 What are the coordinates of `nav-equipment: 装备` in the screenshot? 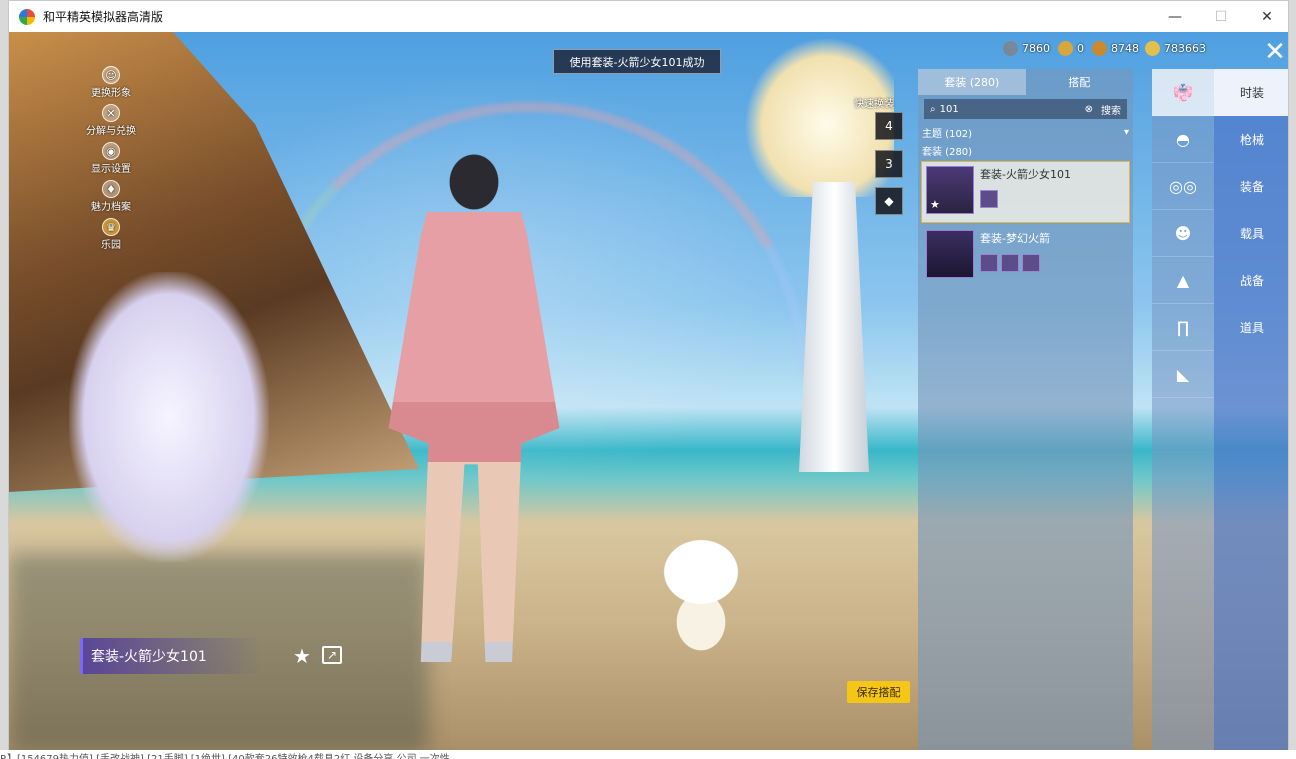 It's located at (1251, 186).